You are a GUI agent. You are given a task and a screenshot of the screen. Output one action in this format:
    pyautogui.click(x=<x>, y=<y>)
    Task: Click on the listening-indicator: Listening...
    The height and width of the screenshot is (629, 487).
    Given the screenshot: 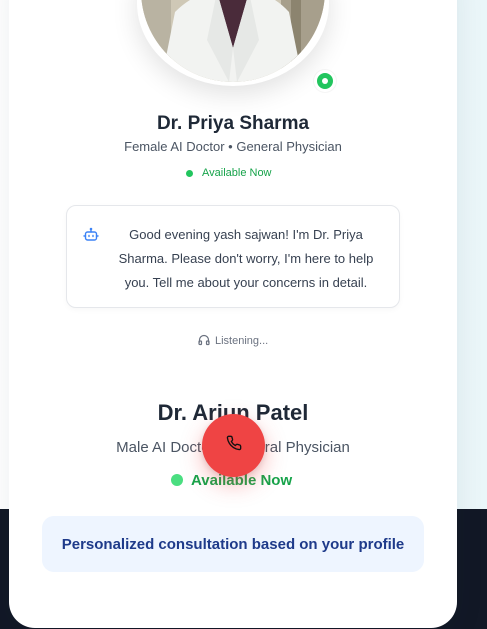 What is the action you would take?
    pyautogui.click(x=233, y=341)
    